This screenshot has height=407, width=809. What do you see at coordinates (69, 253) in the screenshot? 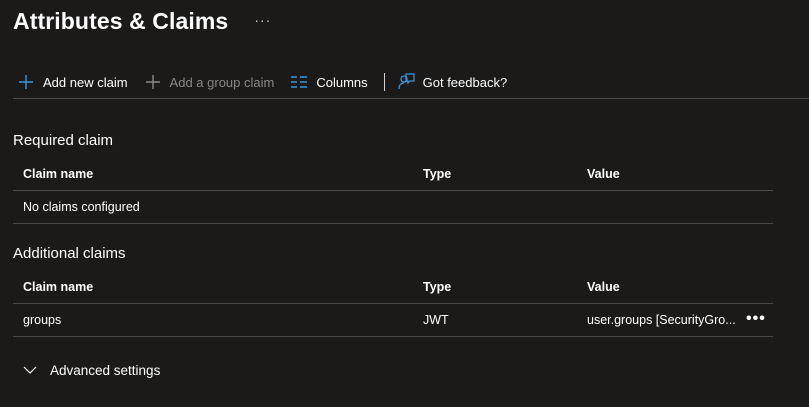
I see `additional-claims-title: Additional claims` at bounding box center [69, 253].